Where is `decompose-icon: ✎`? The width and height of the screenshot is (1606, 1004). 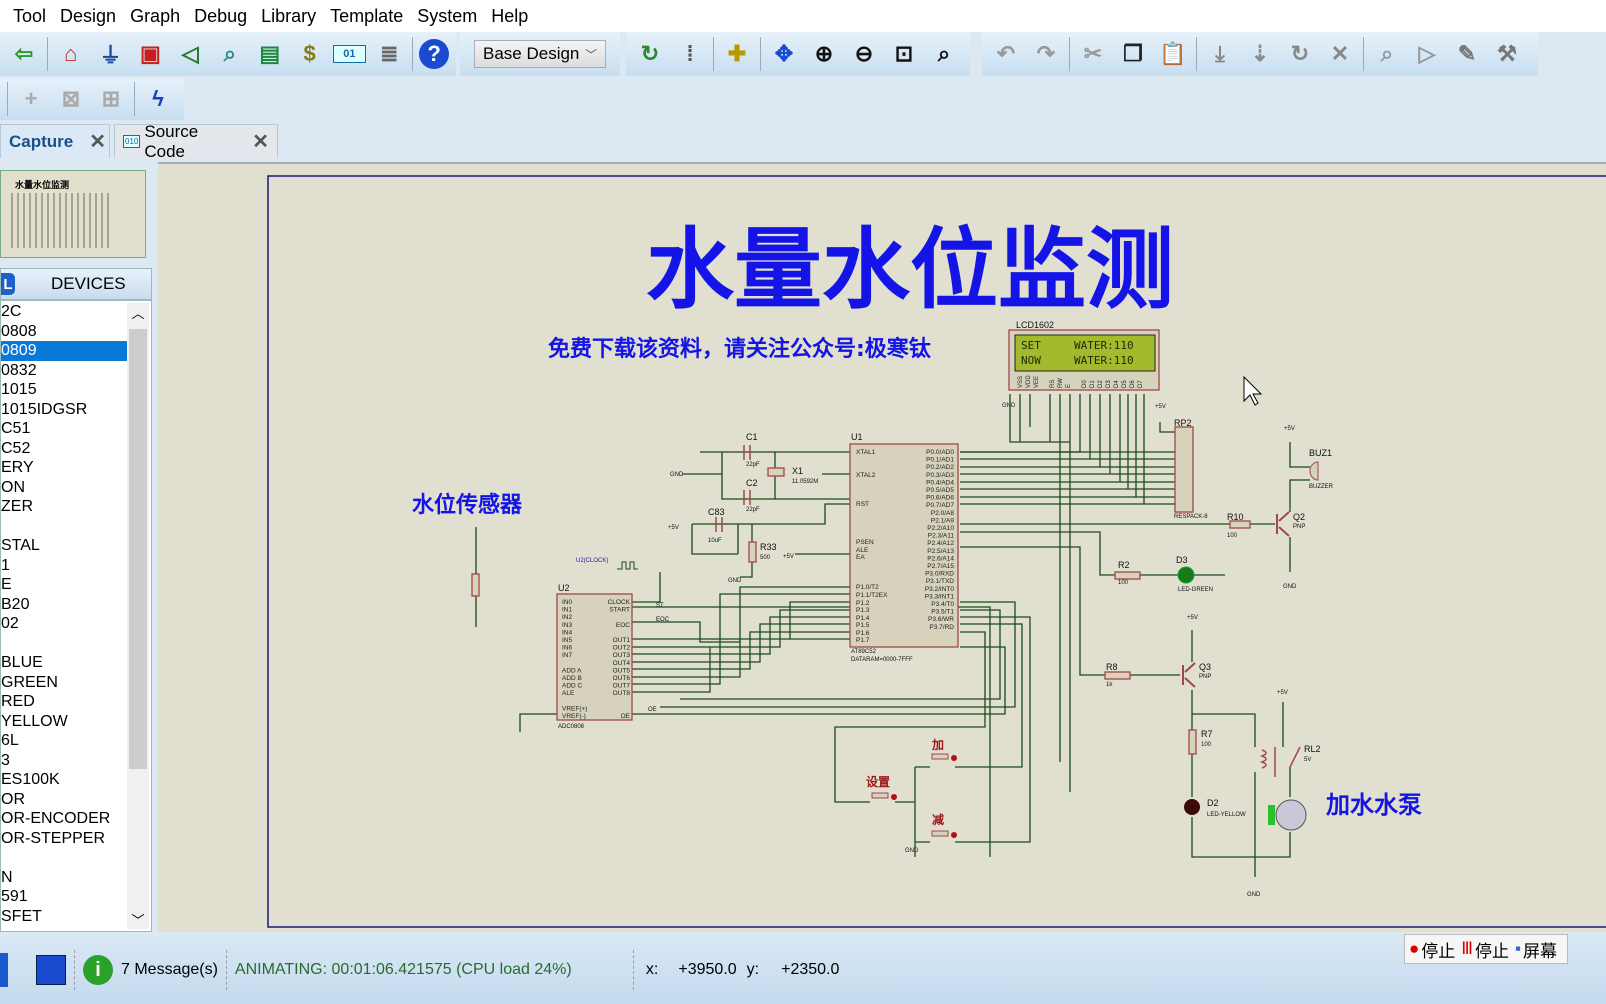
decompose-icon: ✎ is located at coordinates (1467, 54).